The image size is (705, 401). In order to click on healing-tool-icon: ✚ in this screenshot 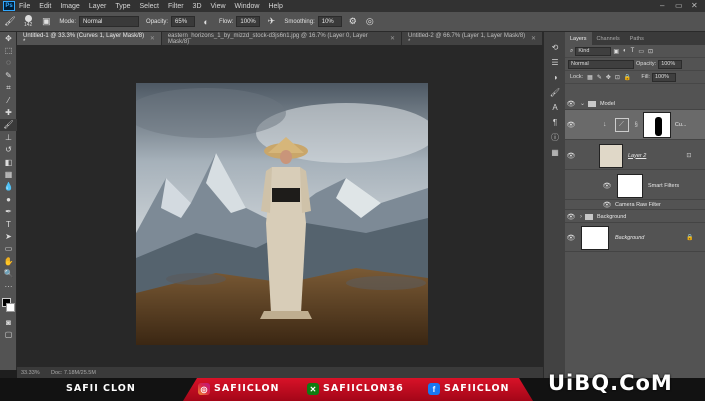, I will do `click(8, 112)`.